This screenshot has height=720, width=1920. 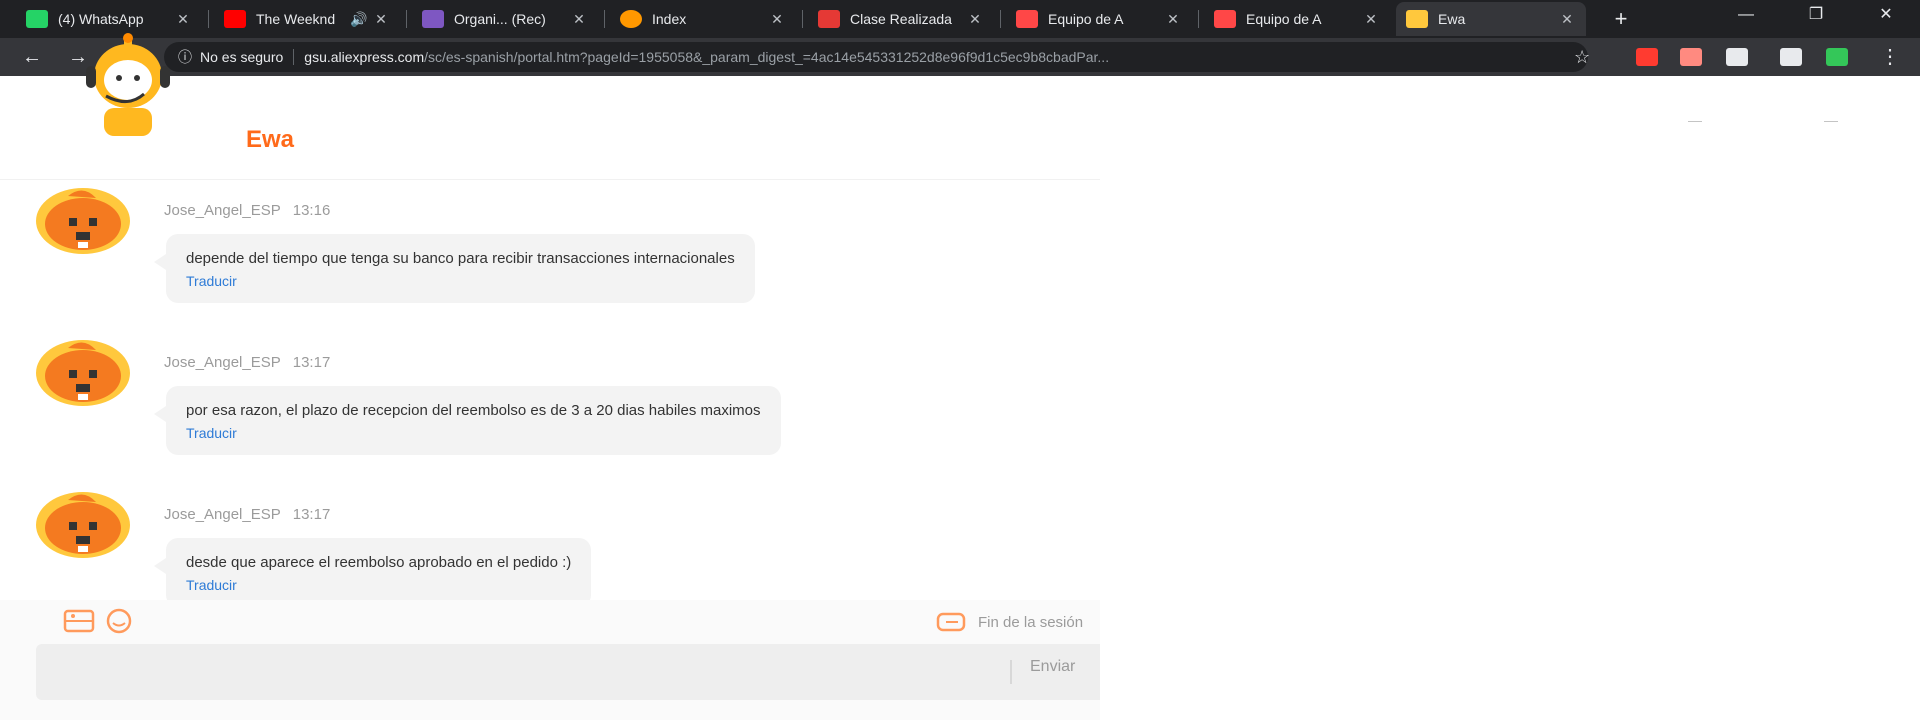 I want to click on tab-organizer: Organi... (Rec) ✕, so click(x=505, y=19).